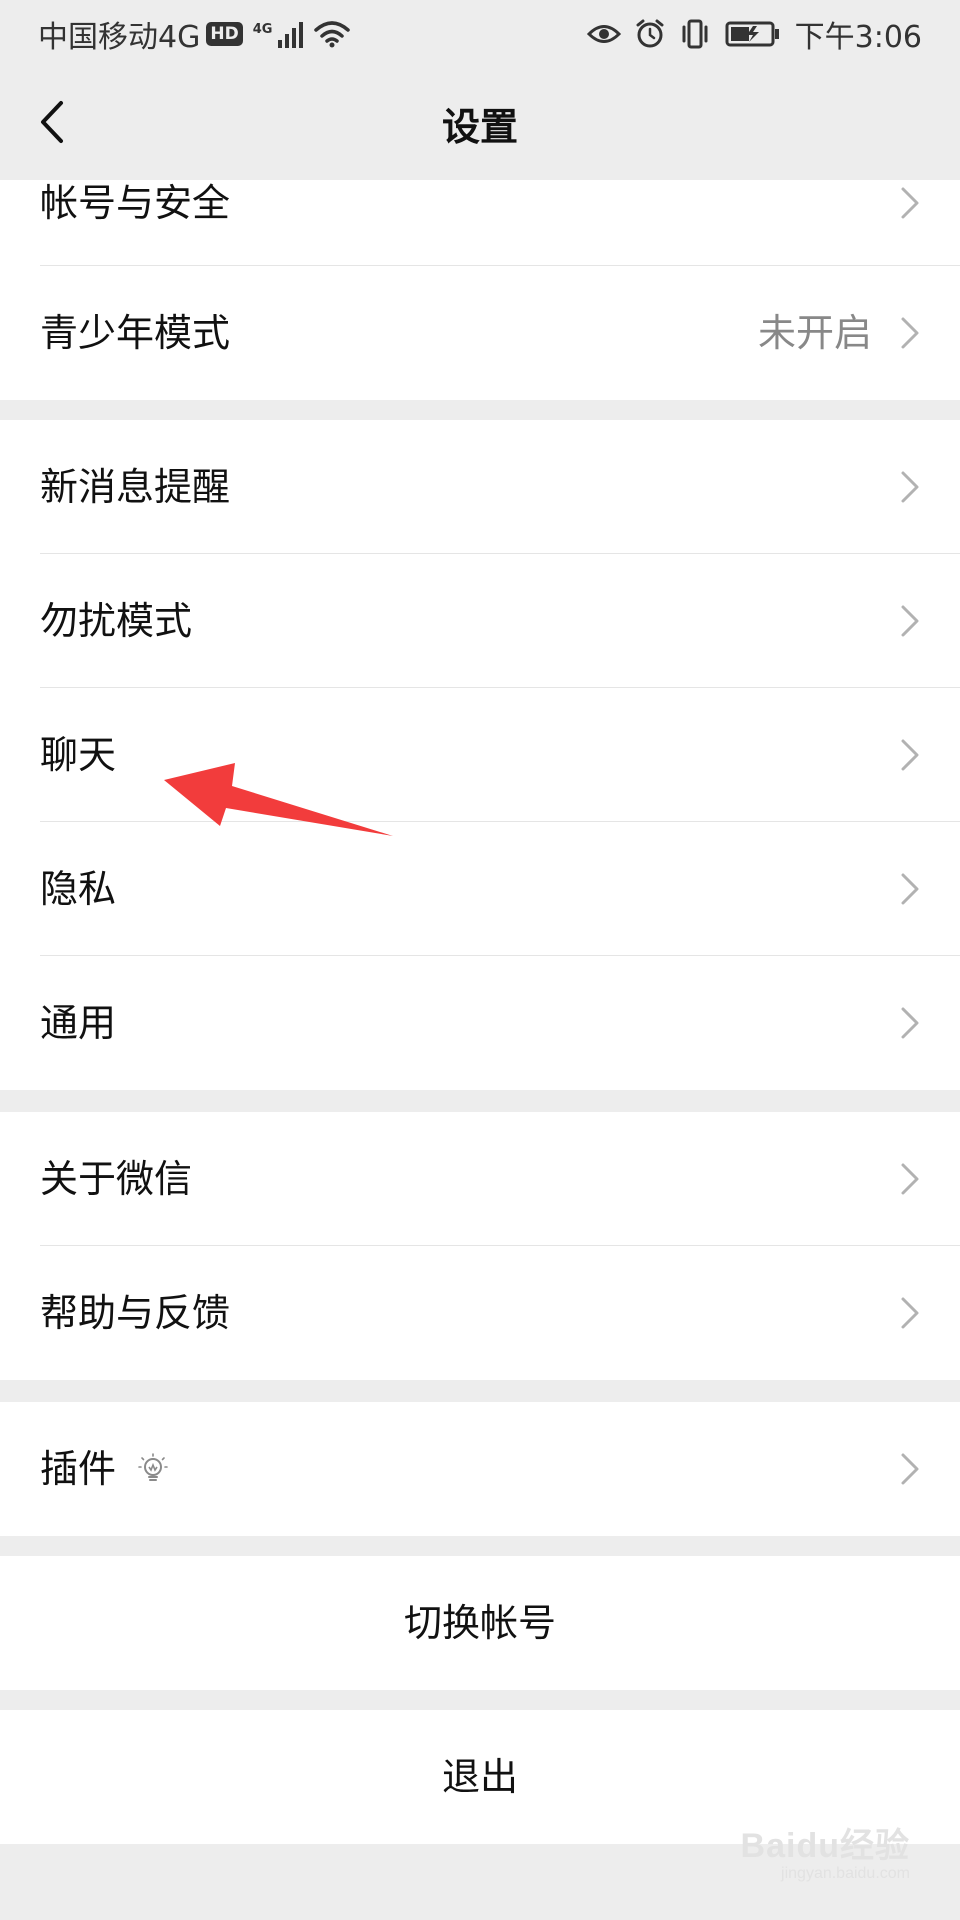  Describe the element at coordinates (480, 1313) in the screenshot. I see `cell-help-feedback: 帮助与反馈` at that location.